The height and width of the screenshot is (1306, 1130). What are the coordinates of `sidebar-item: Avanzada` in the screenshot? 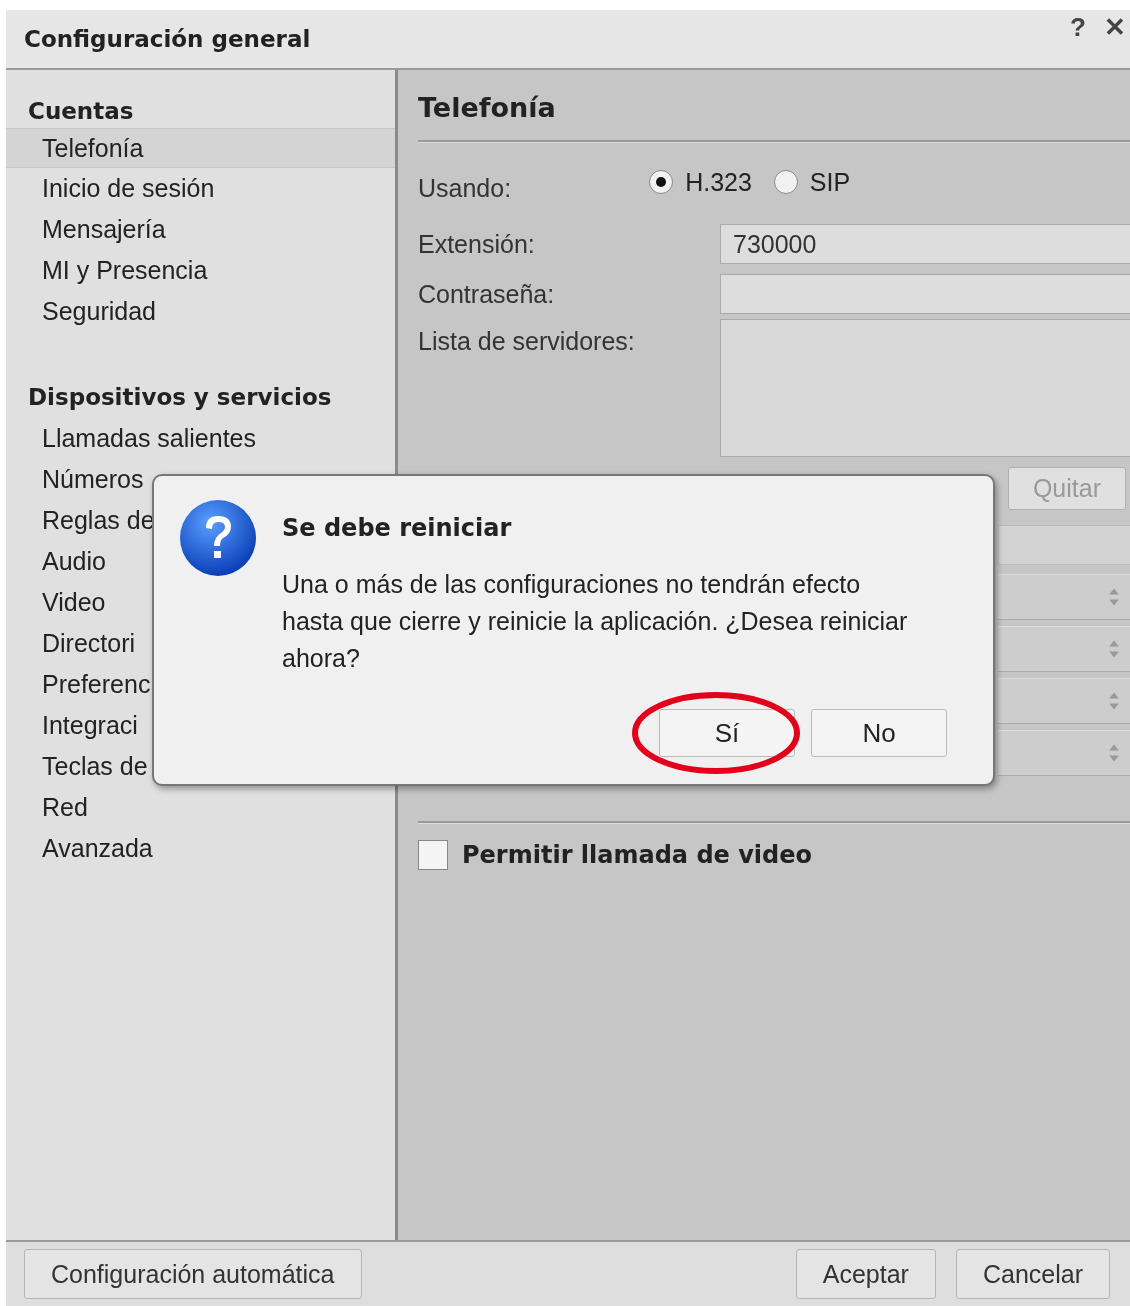 It's located at (200, 848).